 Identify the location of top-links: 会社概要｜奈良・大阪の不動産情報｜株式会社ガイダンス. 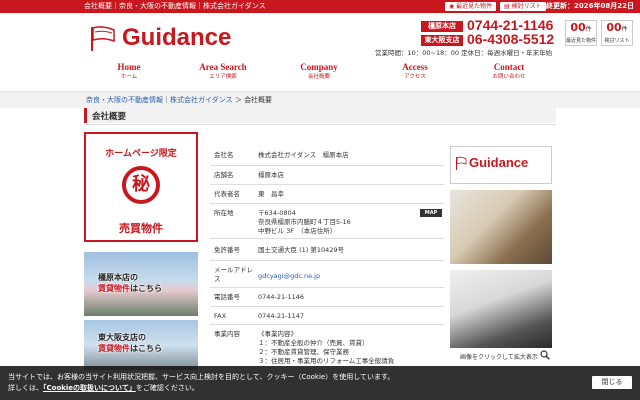
(175, 6).